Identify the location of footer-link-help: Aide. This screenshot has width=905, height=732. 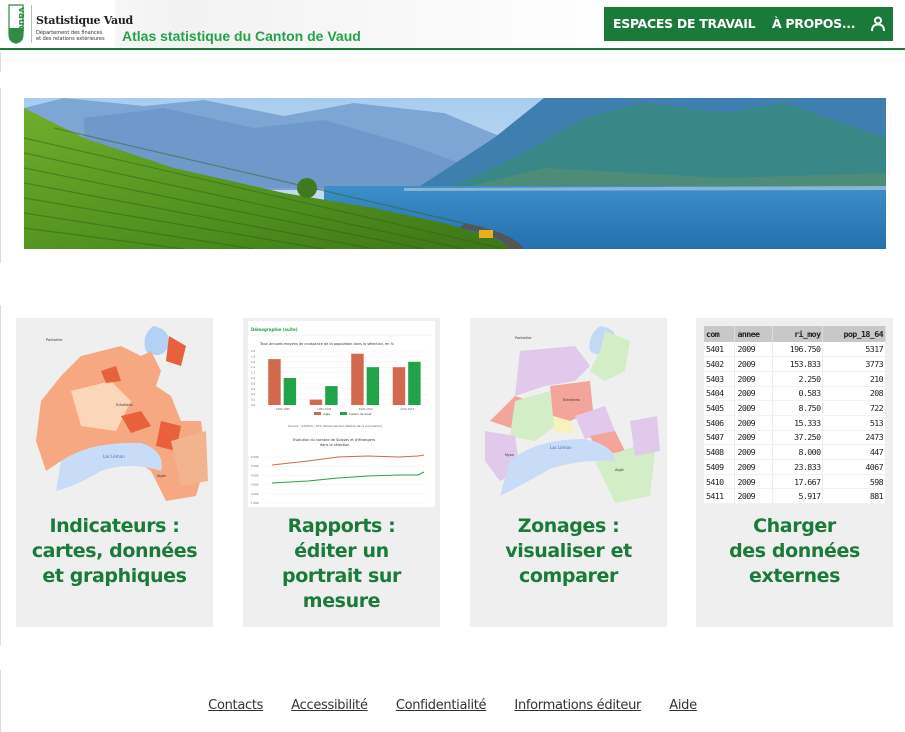
(683, 705).